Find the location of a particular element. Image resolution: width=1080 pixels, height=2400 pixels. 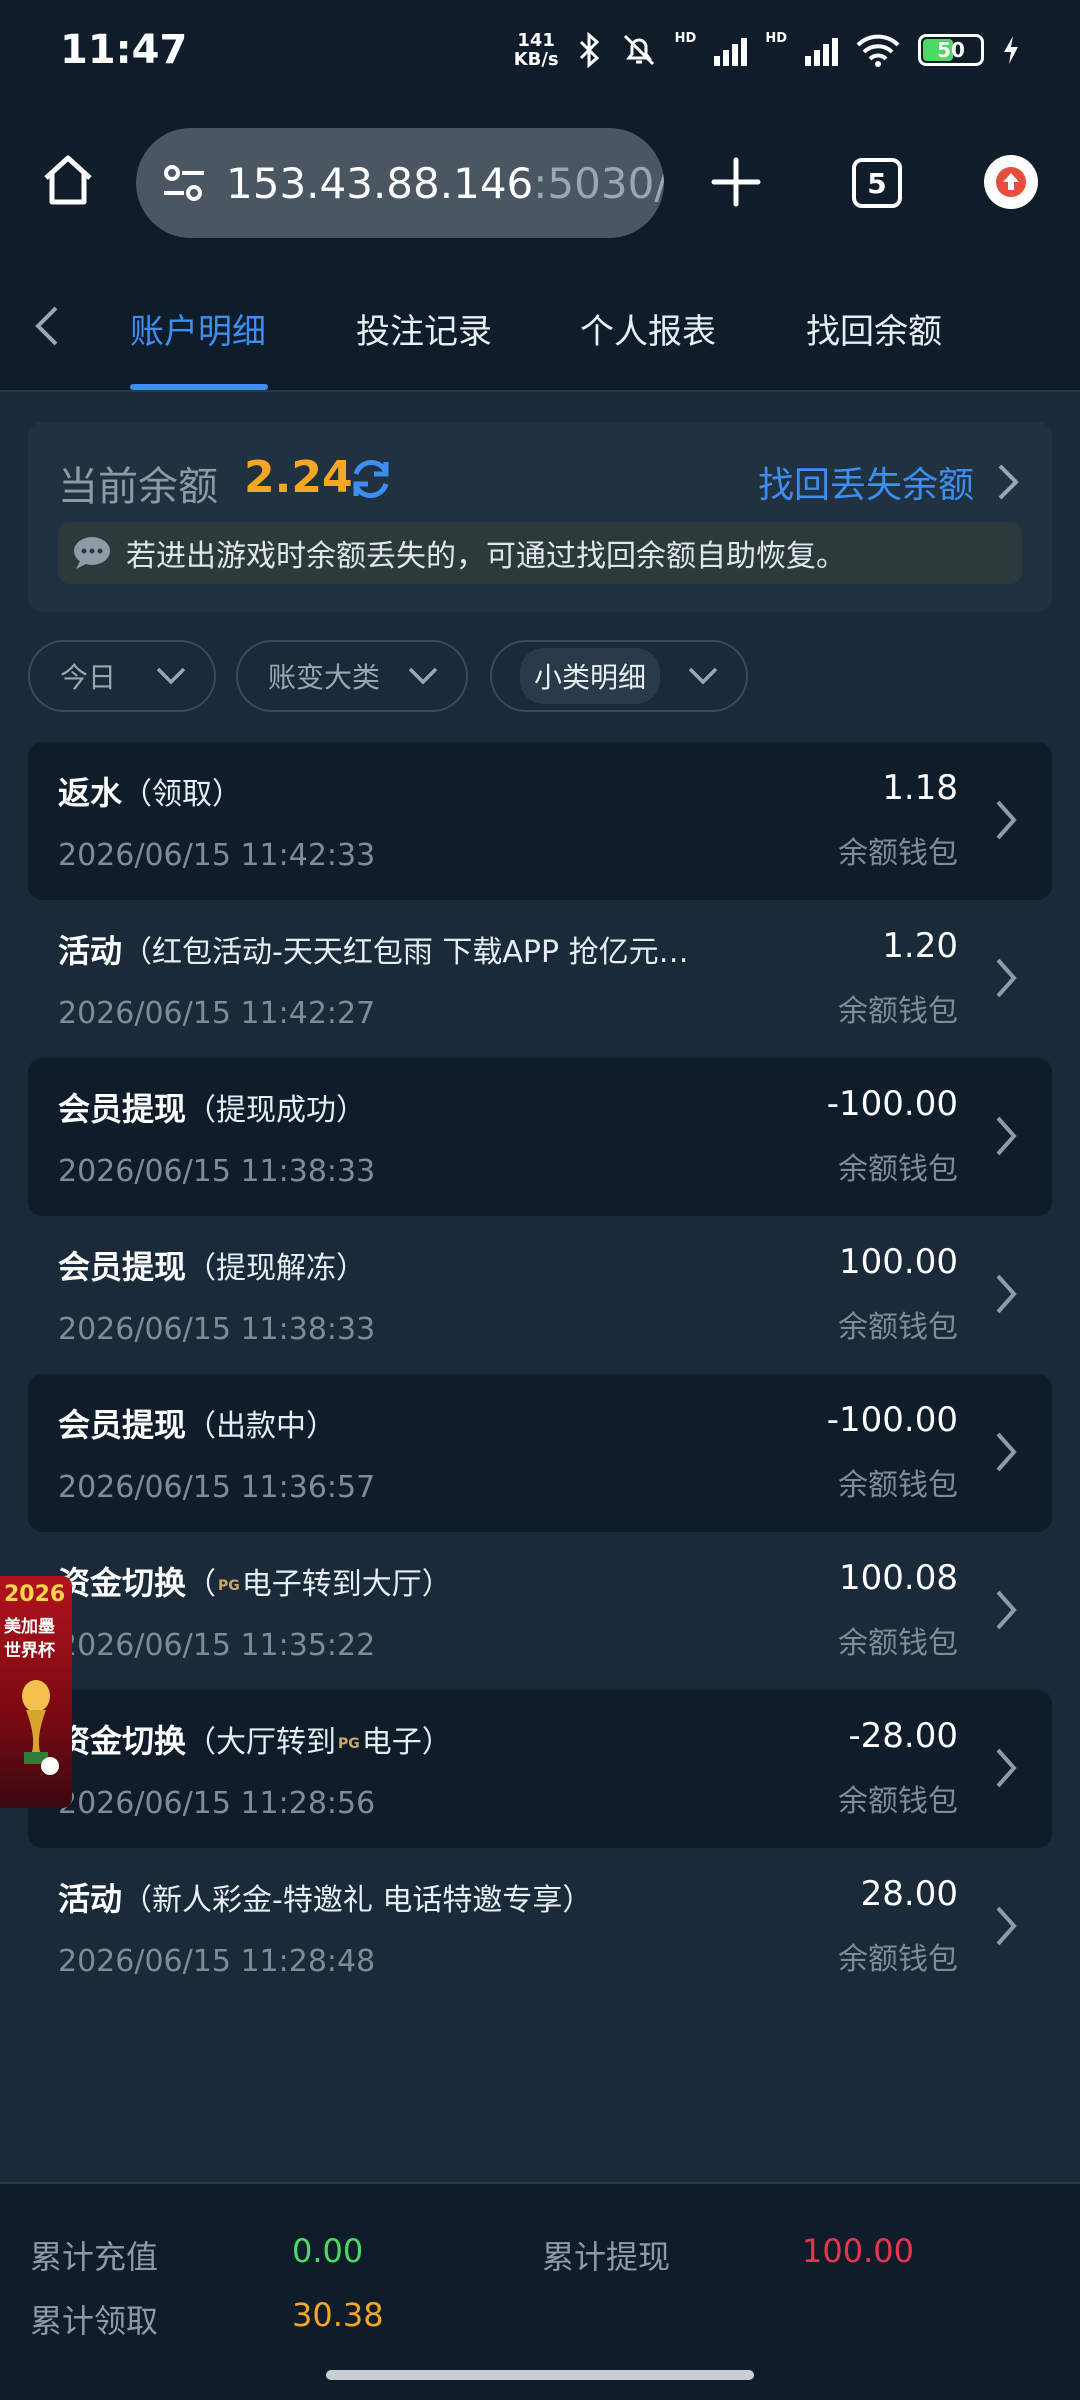

world-cup-promo-banner: 2026 美加墨 世界杯 is located at coordinates (36, 1692).